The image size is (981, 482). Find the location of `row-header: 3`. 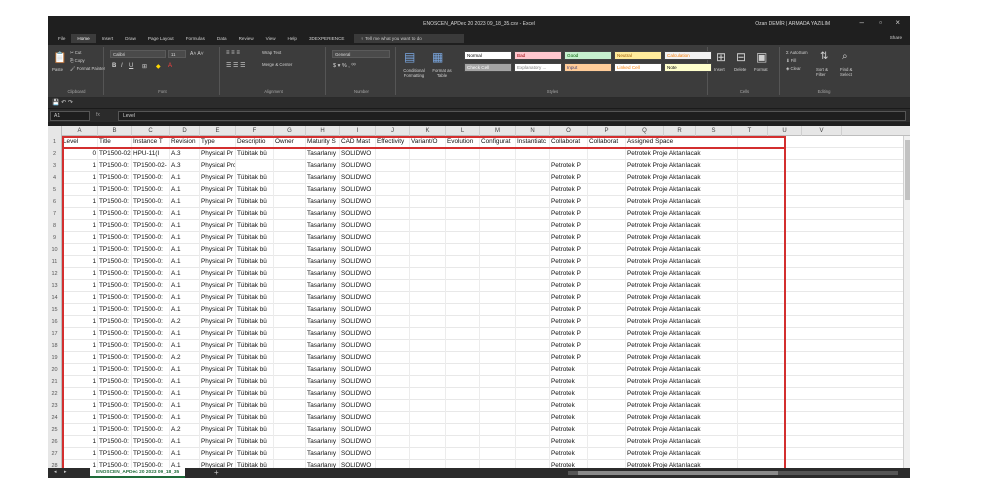

row-header: 3 is located at coordinates (55, 166).